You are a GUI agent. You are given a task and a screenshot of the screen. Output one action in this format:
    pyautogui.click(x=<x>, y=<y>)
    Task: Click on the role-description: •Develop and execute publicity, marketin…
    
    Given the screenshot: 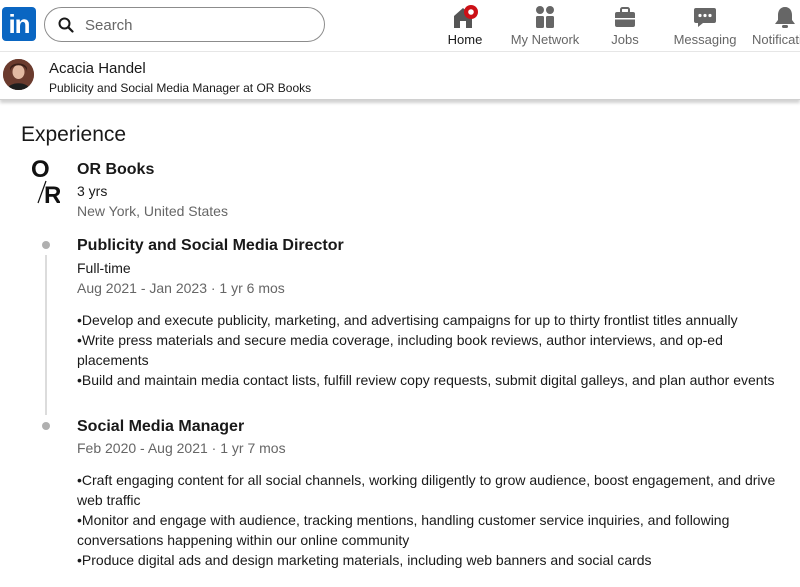 What is the action you would take?
    pyautogui.click(x=432, y=350)
    